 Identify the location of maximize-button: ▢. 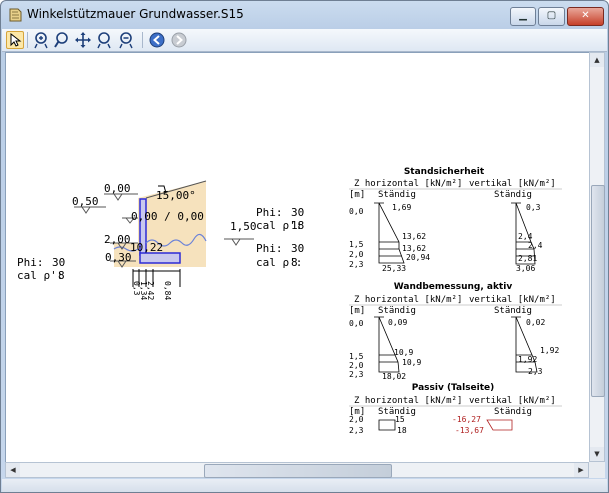
(551, 16).